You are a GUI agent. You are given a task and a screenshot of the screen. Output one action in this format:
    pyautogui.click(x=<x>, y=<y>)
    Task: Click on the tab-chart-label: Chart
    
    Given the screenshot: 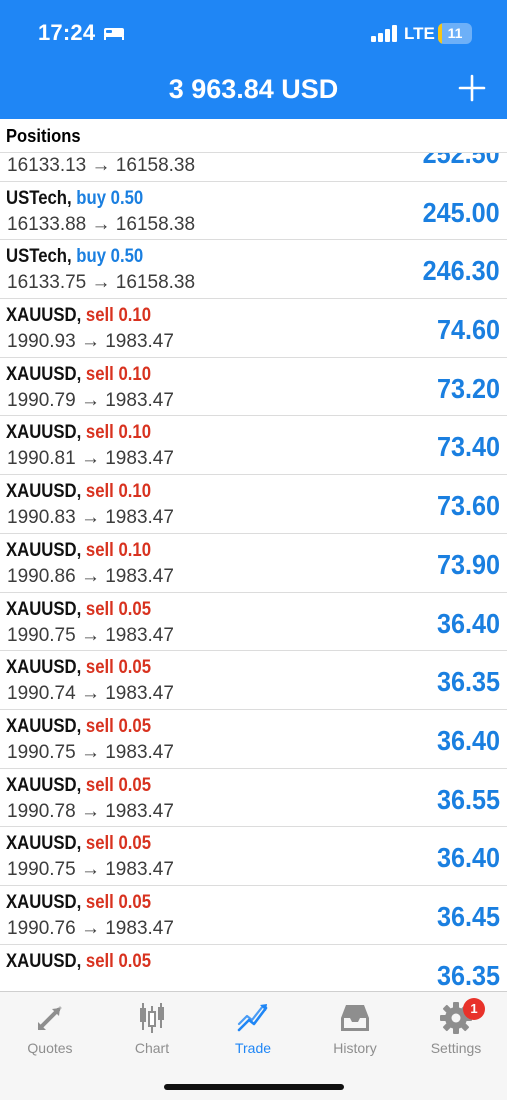 What is the action you would take?
    pyautogui.click(x=152, y=1048)
    